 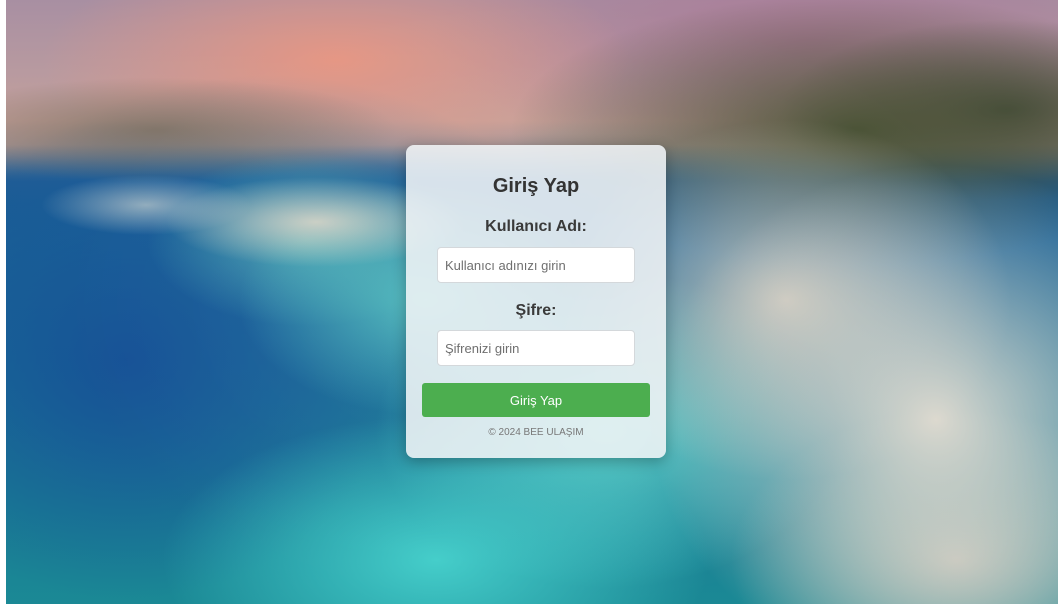 What do you see at coordinates (536, 432) in the screenshot?
I see `copyright-footer: © 2024 BEE ULAŞIM` at bounding box center [536, 432].